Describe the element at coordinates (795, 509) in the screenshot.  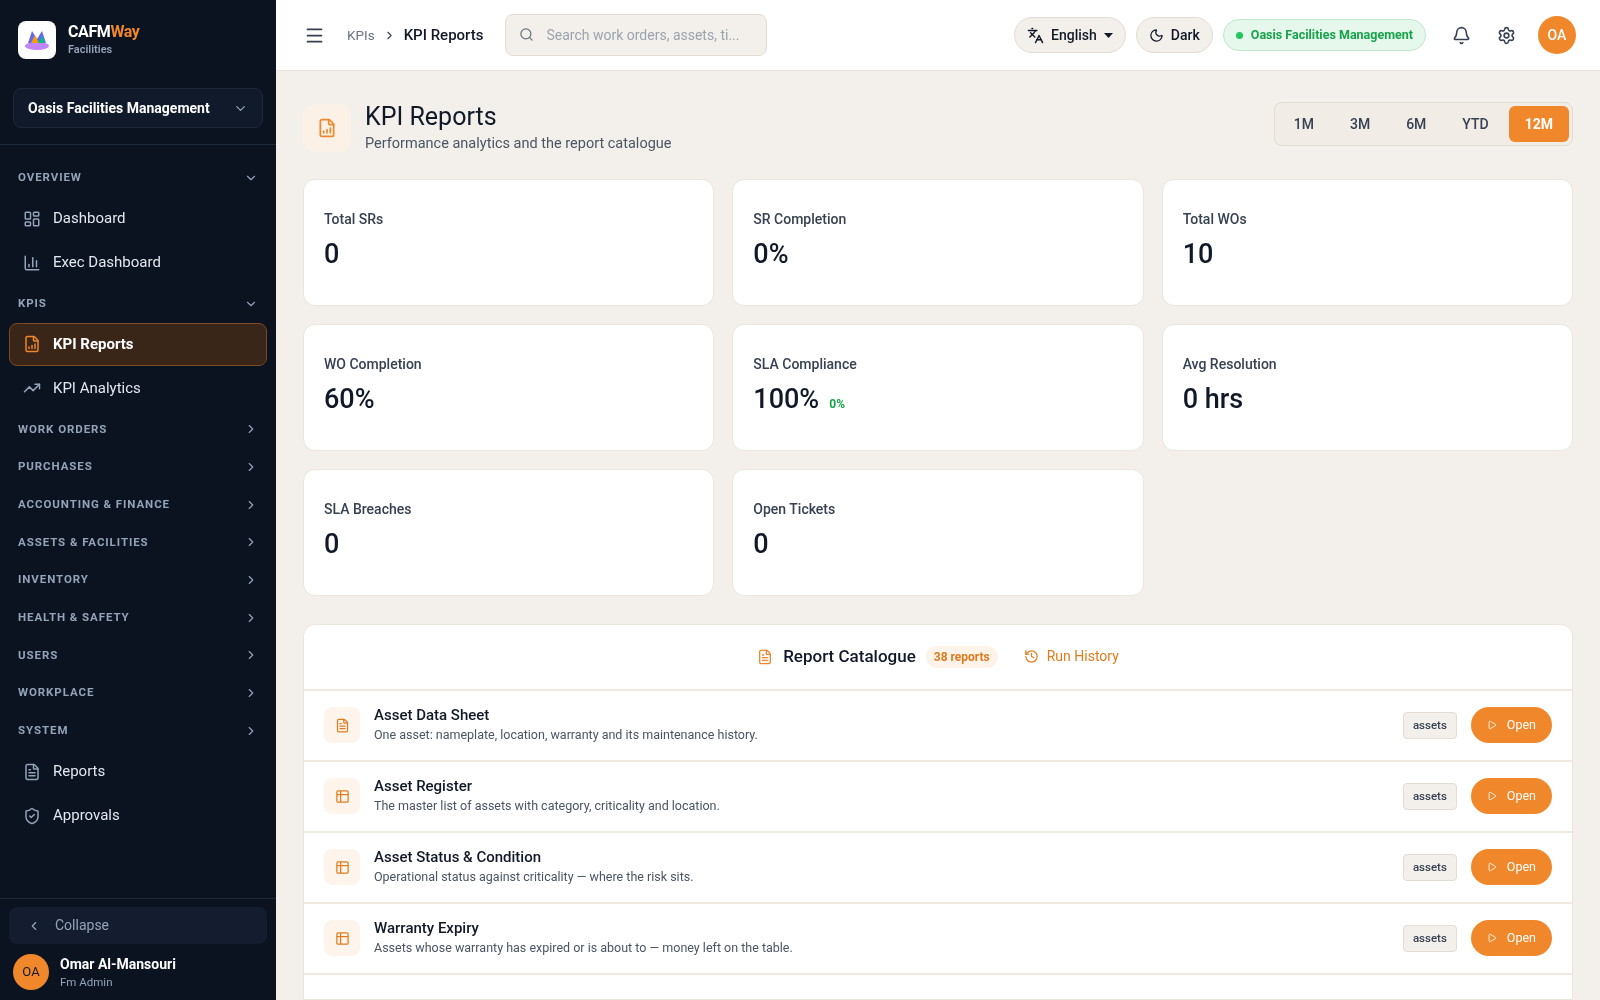
I see `kpi-label: Open Tickets` at that location.